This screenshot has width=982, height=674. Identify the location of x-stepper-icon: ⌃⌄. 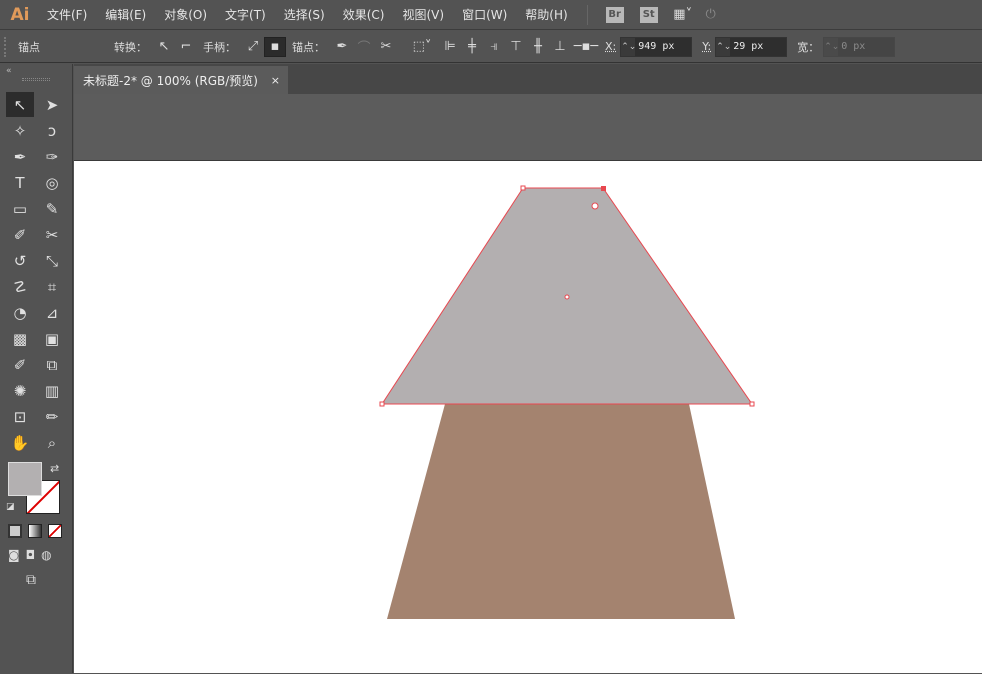
(628, 47).